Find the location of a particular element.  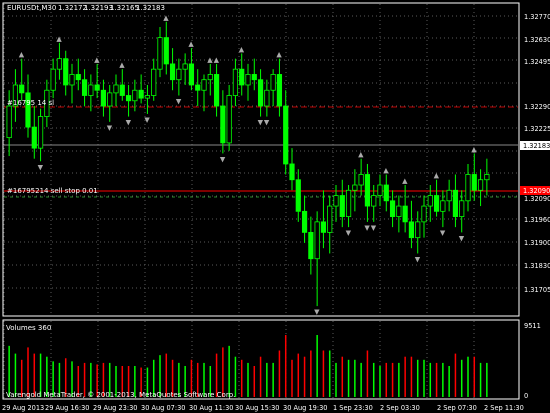

chart-low: 1.32165 is located at coordinates (124, 8).